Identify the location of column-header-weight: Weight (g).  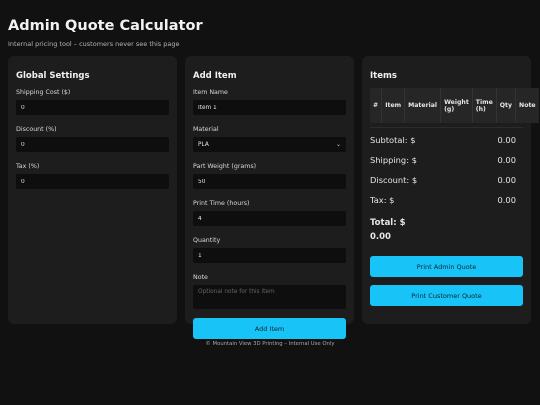
(456, 105).